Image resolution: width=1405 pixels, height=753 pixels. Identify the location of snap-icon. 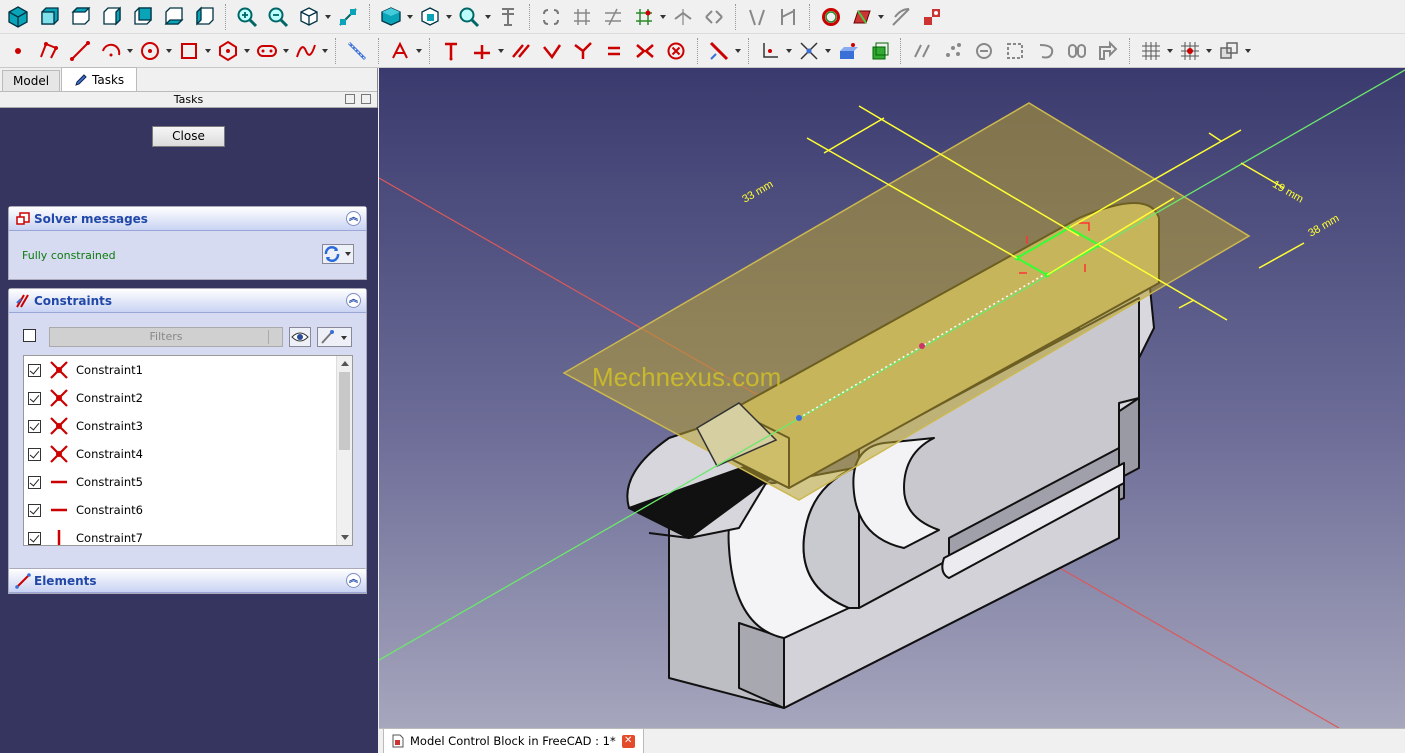
(1194, 51).